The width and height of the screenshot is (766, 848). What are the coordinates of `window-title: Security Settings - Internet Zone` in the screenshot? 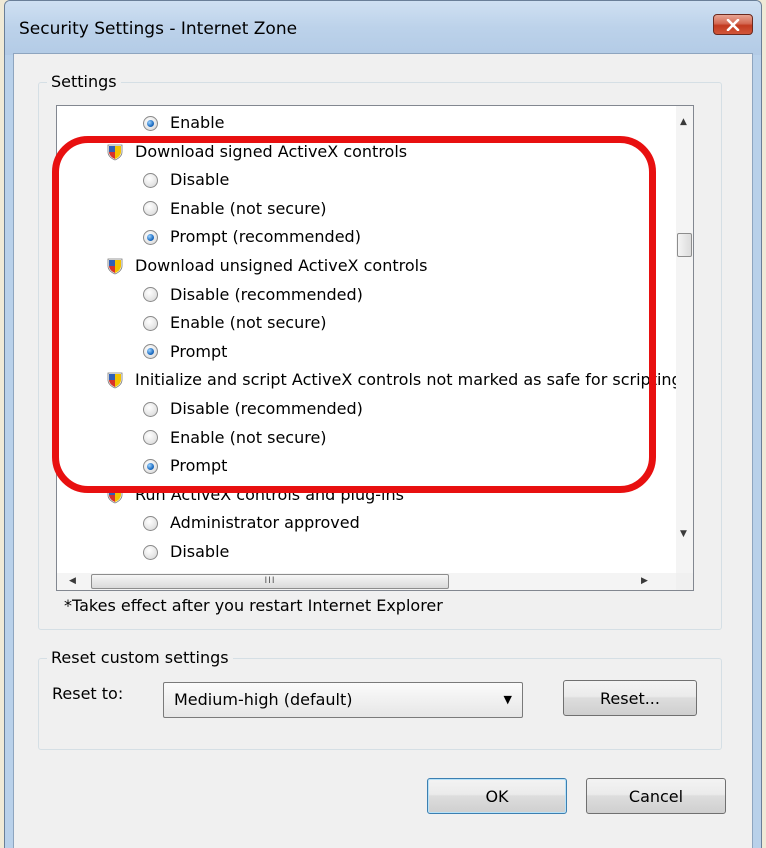 It's located at (158, 29).